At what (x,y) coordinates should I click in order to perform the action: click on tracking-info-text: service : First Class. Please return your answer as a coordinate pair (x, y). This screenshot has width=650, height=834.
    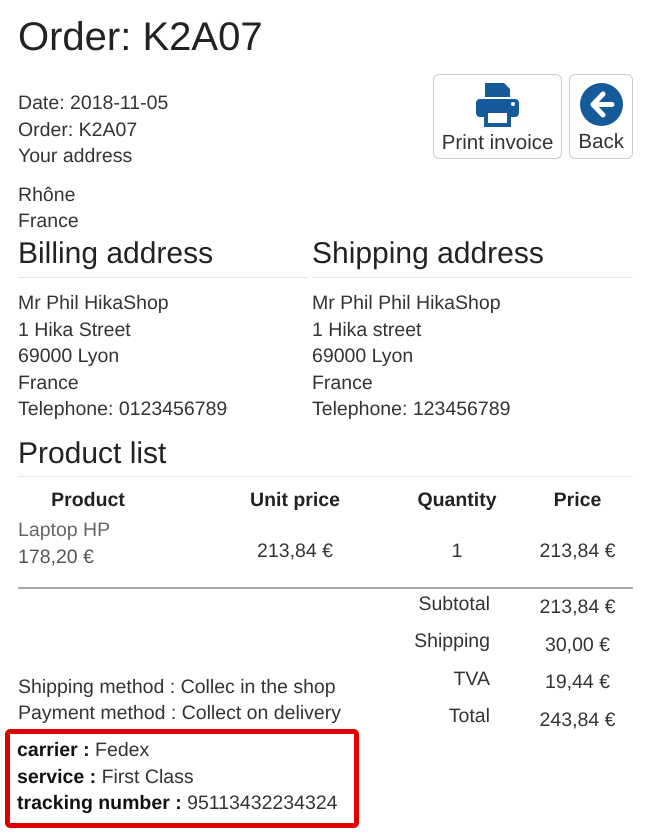
    Looking at the image, I should click on (105, 777).